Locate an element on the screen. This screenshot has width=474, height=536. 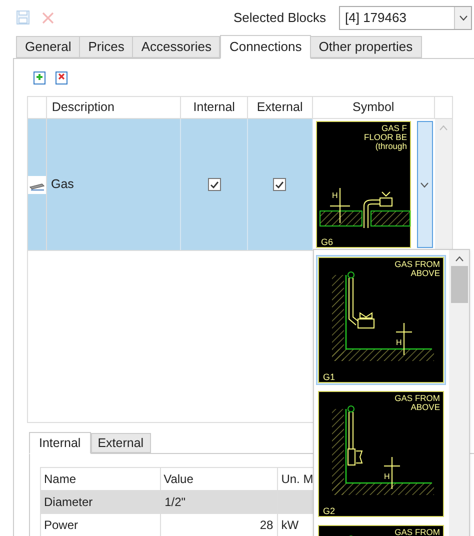
tab: Connections is located at coordinates (265, 47).